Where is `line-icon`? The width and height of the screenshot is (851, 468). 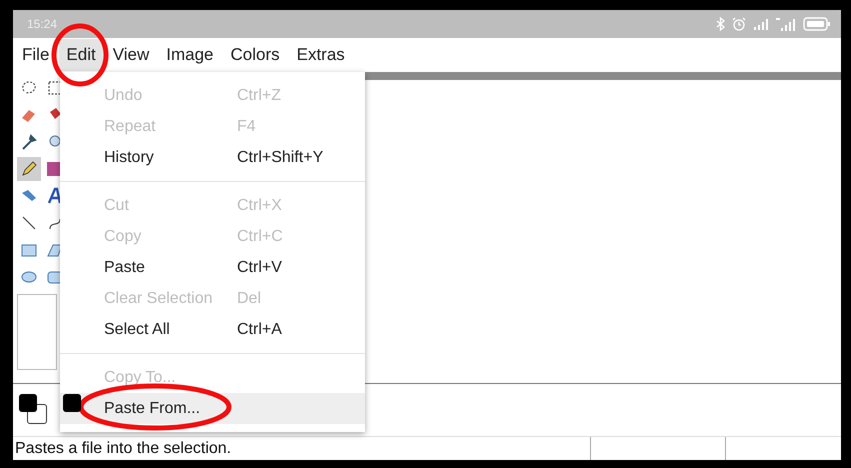
line-icon is located at coordinates (29, 223).